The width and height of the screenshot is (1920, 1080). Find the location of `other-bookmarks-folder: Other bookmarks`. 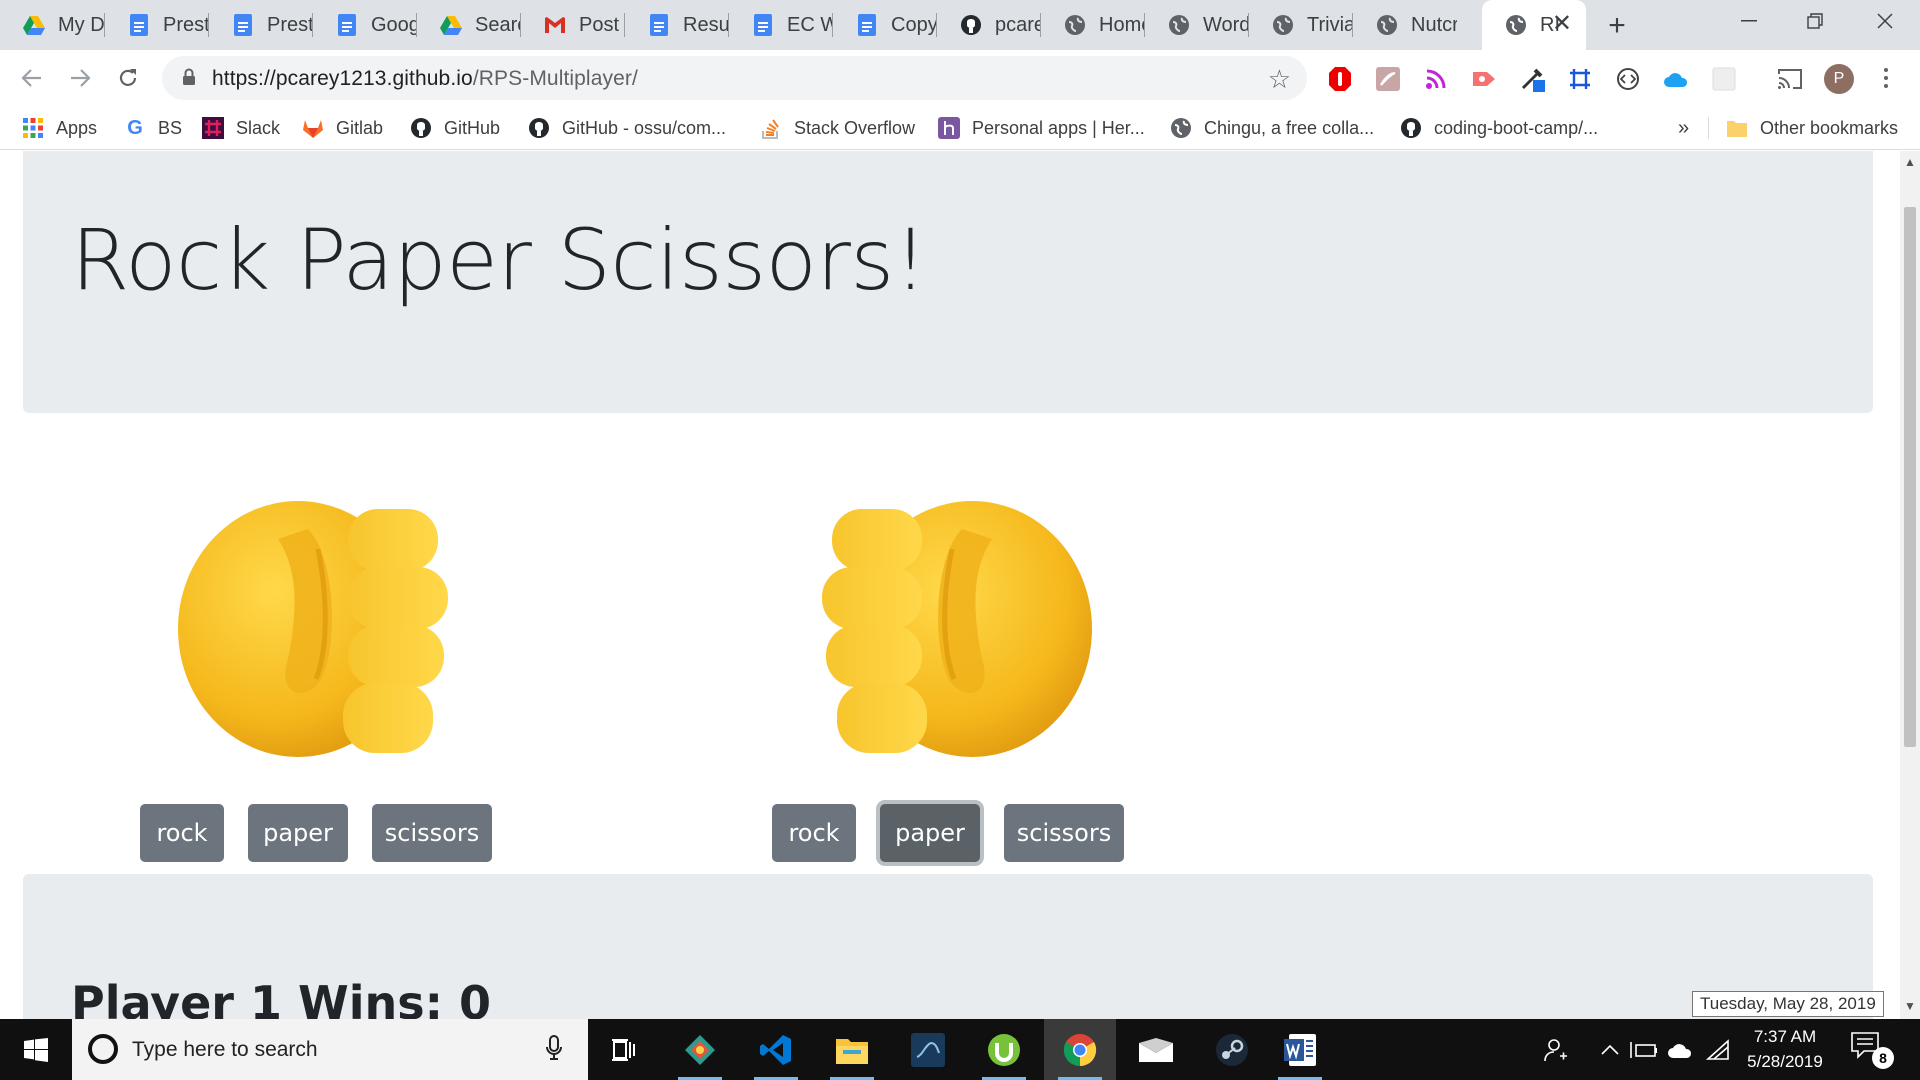

other-bookmarks-folder: Other bookmarks is located at coordinates (1812, 128).